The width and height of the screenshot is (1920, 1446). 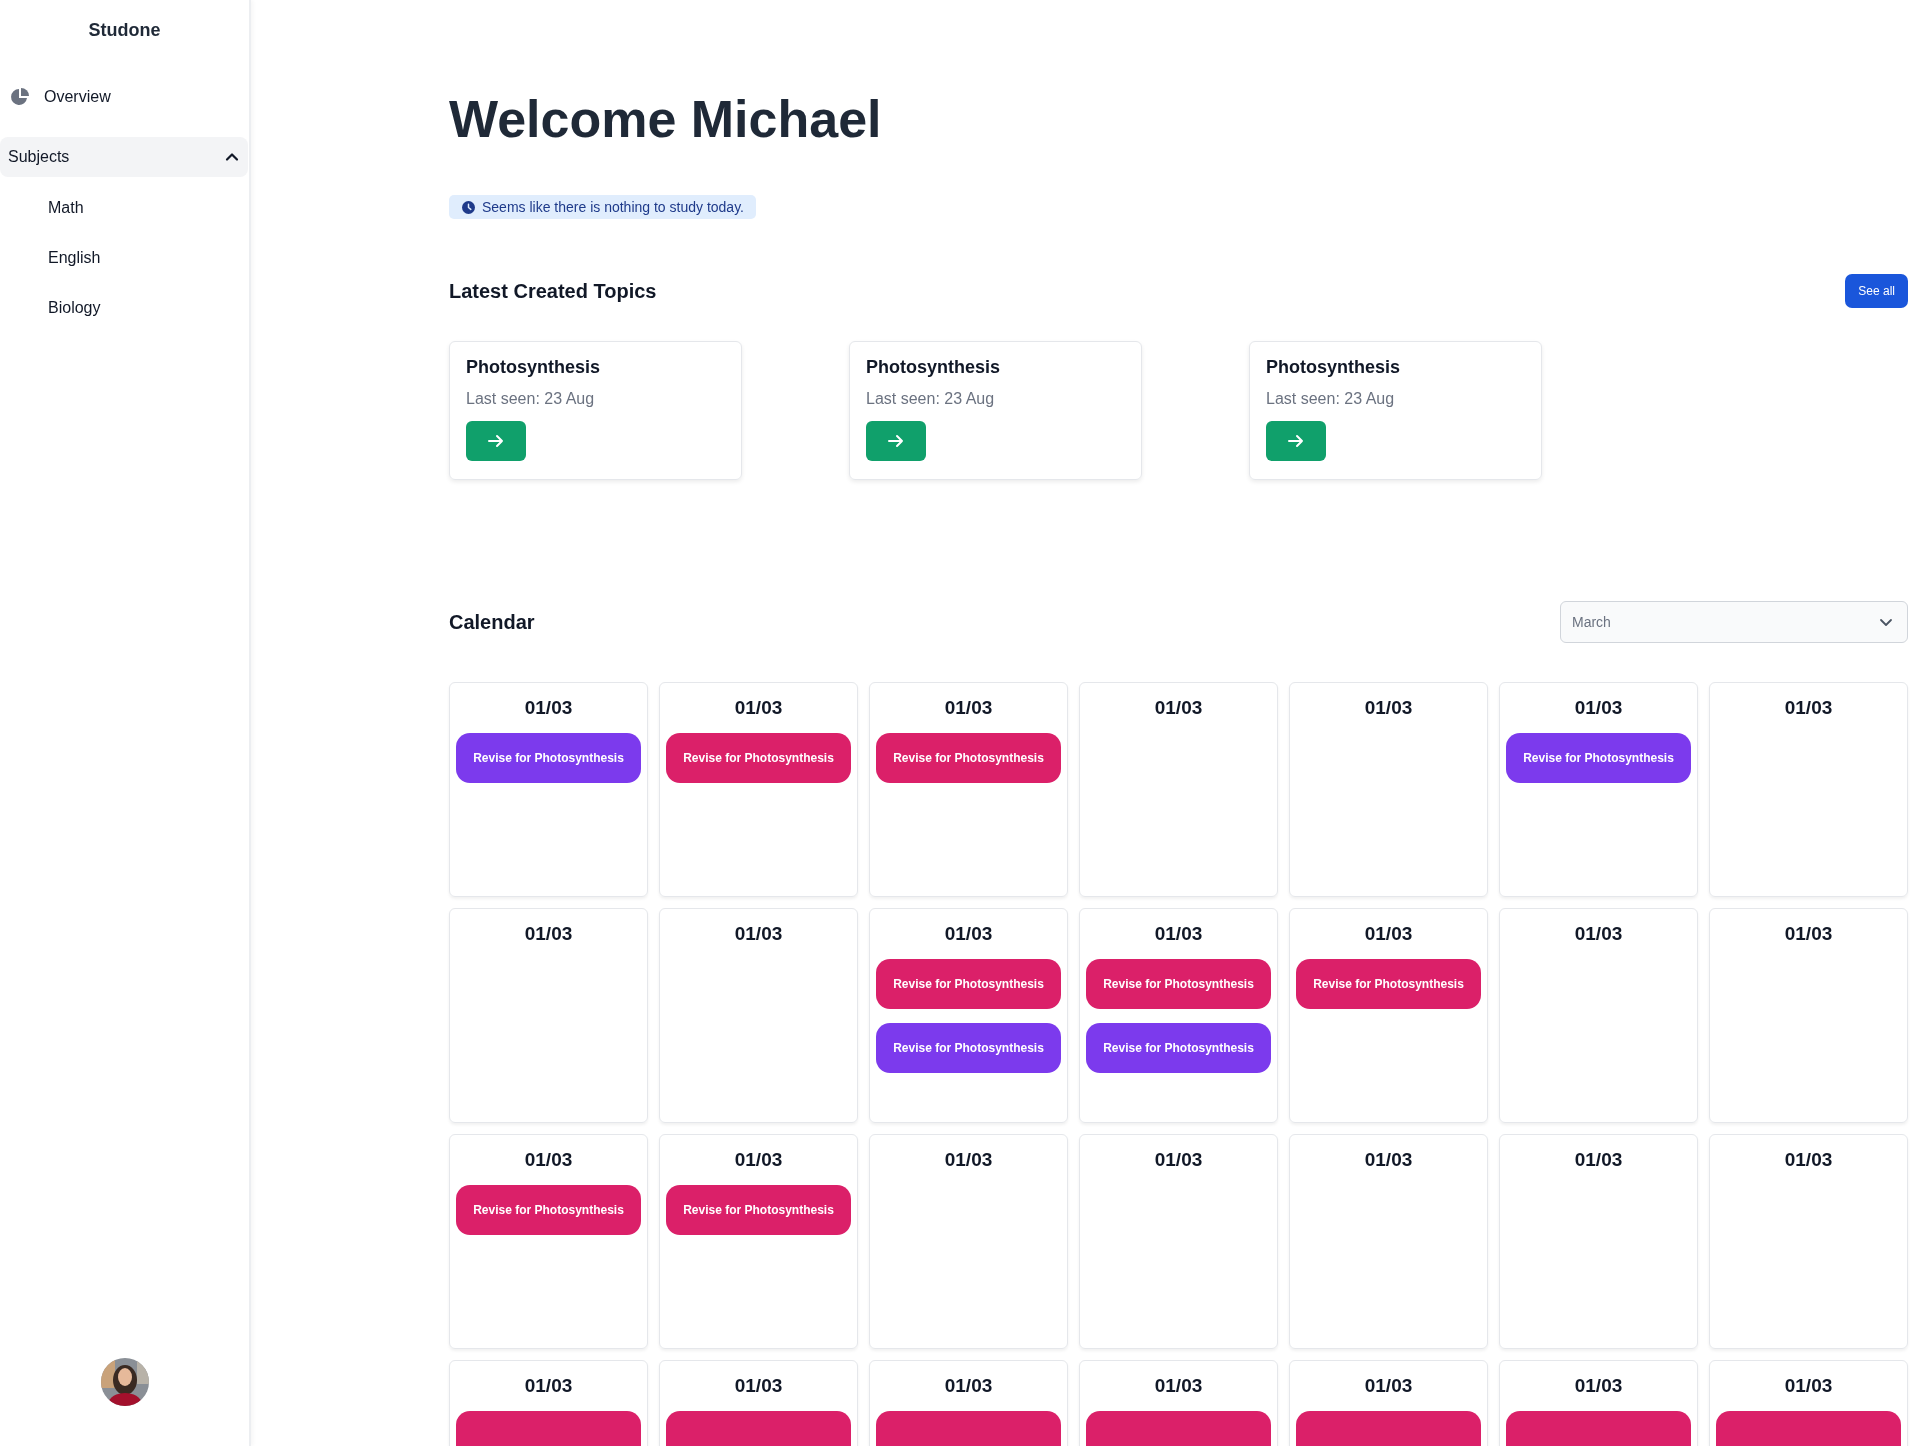 What do you see at coordinates (468, 207) in the screenshot?
I see `clock-icon` at bounding box center [468, 207].